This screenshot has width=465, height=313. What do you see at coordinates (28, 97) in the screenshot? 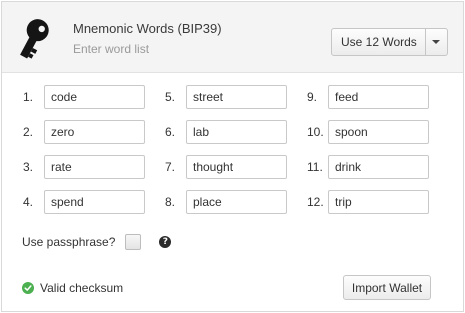
I see `word-number: 1.` at bounding box center [28, 97].